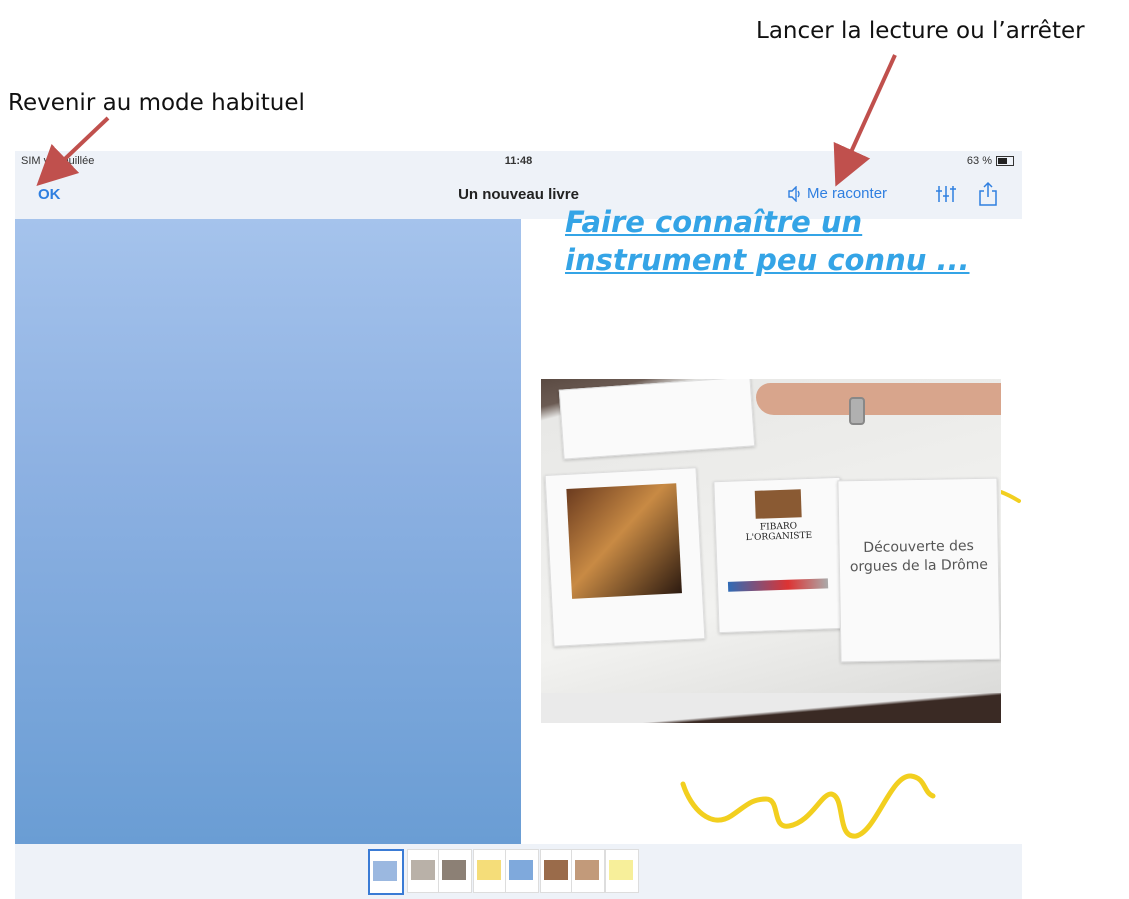  Describe the element at coordinates (878, 399) in the screenshot. I see `hand` at that location.